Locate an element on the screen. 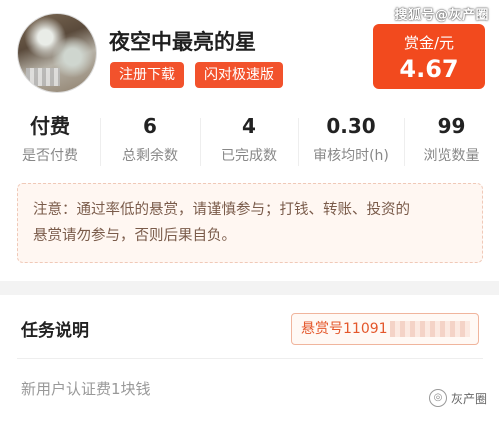 The width and height of the screenshot is (499, 421). notice-line-1: 注意：通过率低的悬赏，请谨慎参与；打钱、转账、投资的 is located at coordinates (221, 210).